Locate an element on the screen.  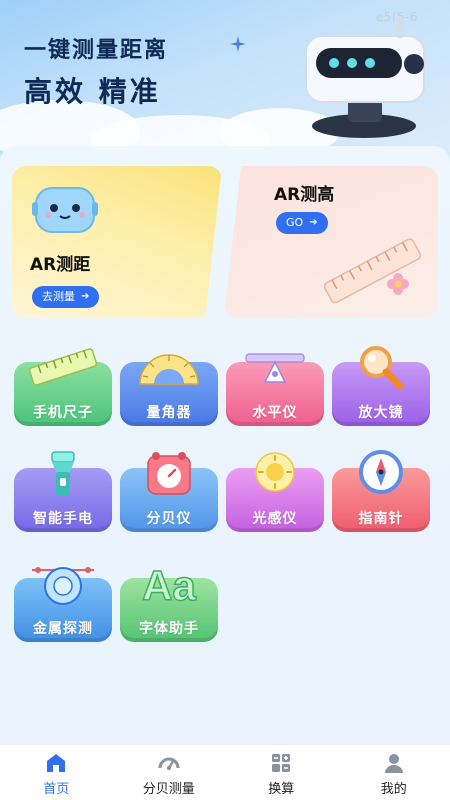
bottom-nav: 首页 分贝测量 换算 我的 is located at coordinates (225, 772).